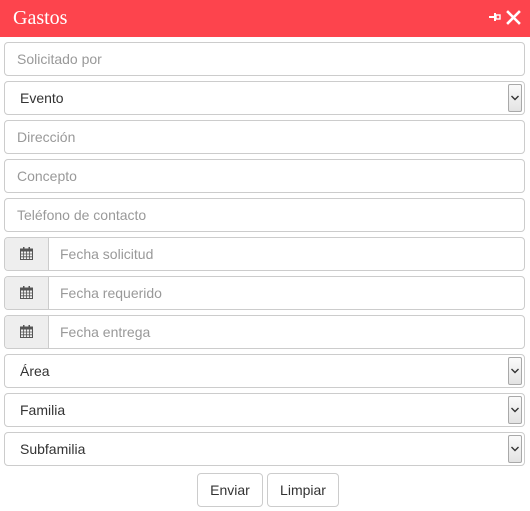 Image resolution: width=530 pixels, height=511 pixels. I want to click on concepto-input, so click(264, 176).